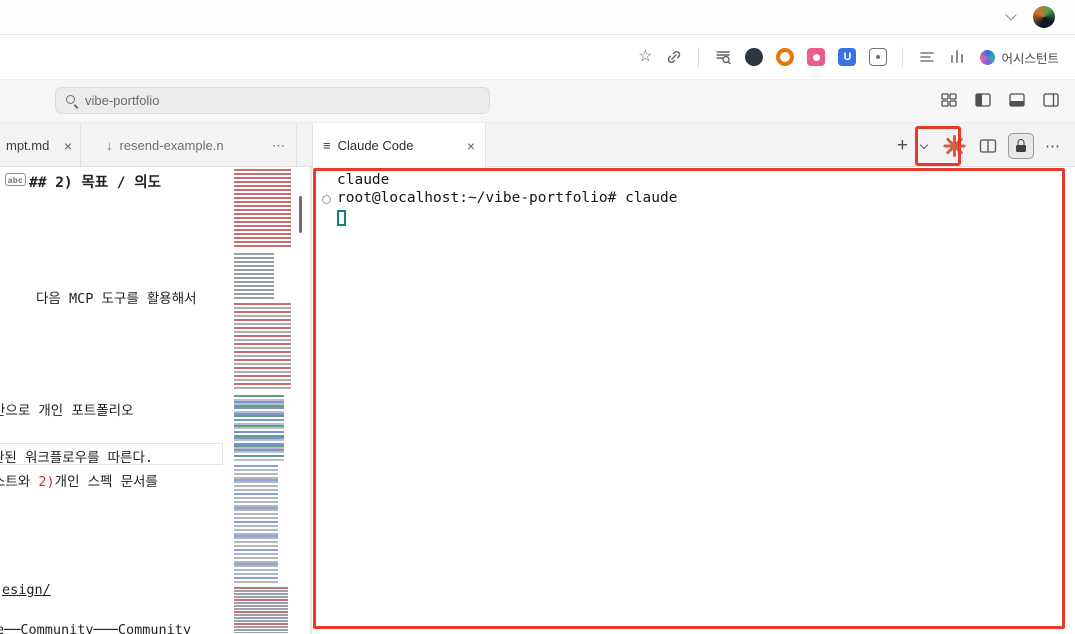  Describe the element at coordinates (537, 57) in the screenshot. I see `browser-toolbar: ☆ U 어시스턴트` at that location.